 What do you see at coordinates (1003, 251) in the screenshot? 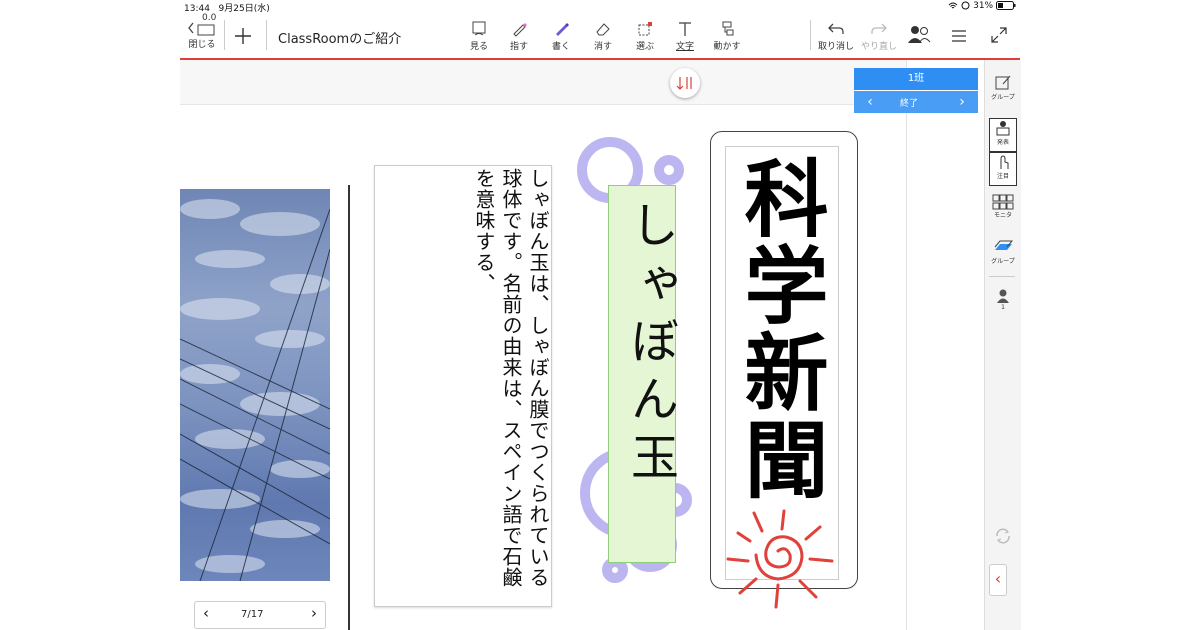
I see `sidebar-group-layers: グループ` at bounding box center [1003, 251].